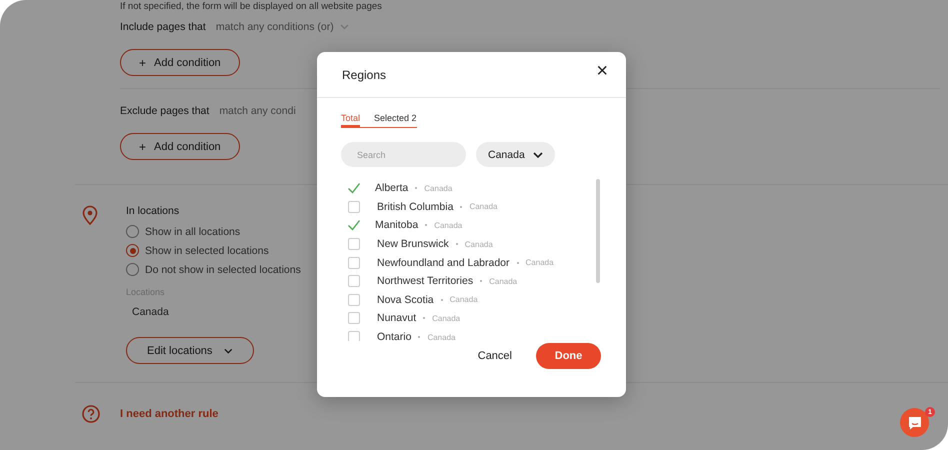 The height and width of the screenshot is (450, 948). What do you see at coordinates (598, 231) in the screenshot?
I see `scrollbar` at bounding box center [598, 231].